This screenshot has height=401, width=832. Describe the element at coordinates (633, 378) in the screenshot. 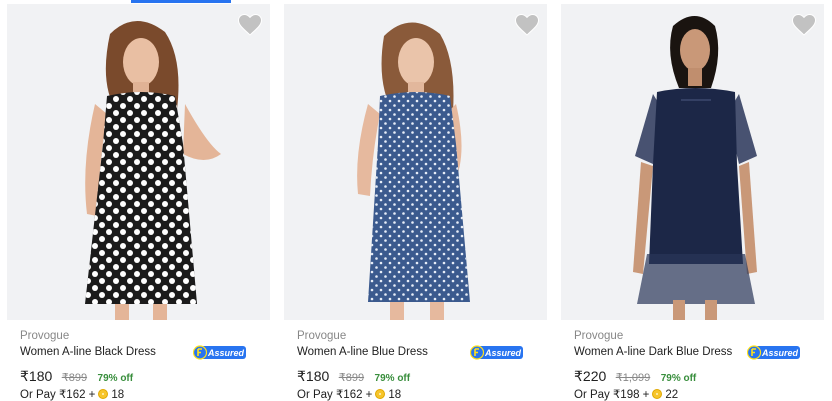

I see `original-price: ₹1,099` at that location.